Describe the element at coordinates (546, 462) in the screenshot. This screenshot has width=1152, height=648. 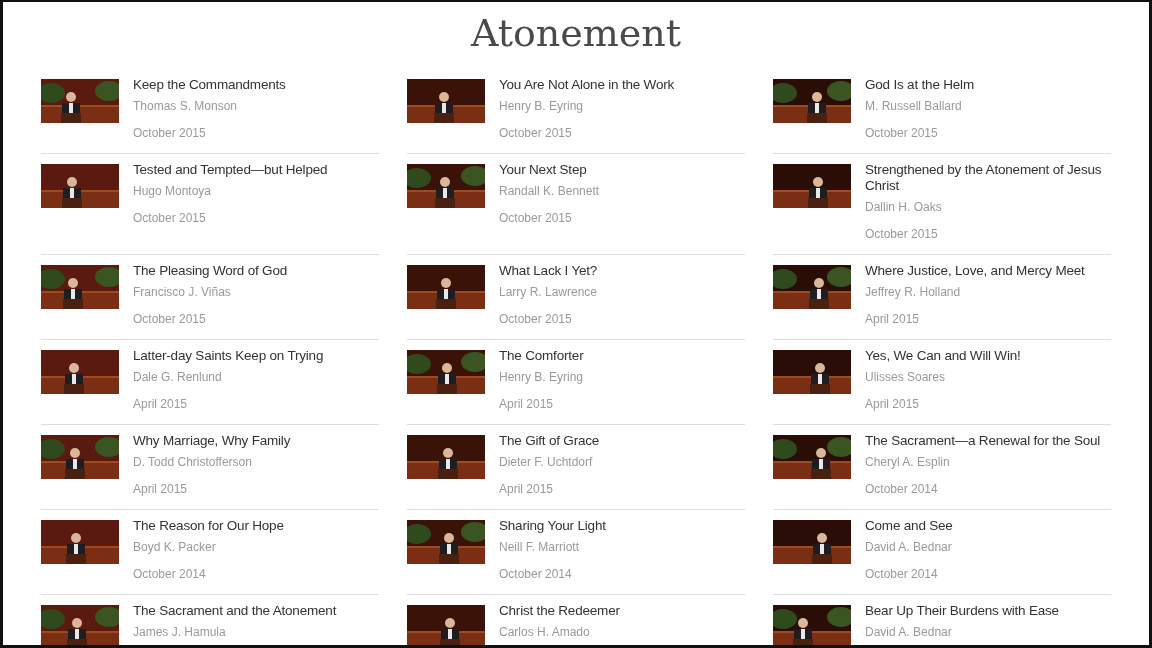
I see `speaker-name: Dieter F. Uchtdorf` at that location.